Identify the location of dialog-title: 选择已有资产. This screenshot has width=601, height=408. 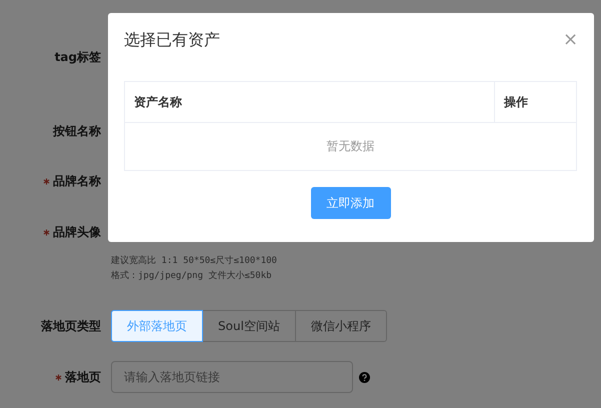
(172, 40).